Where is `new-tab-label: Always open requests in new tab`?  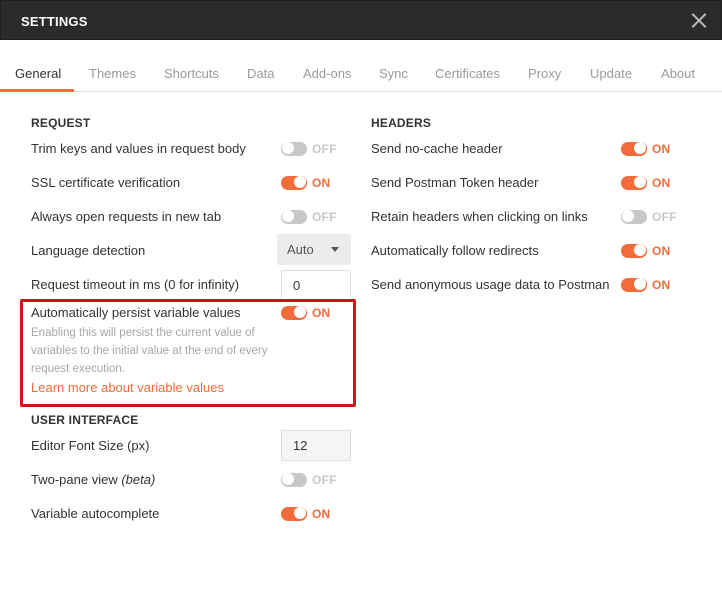 new-tab-label: Always open requests in new tab is located at coordinates (126, 216).